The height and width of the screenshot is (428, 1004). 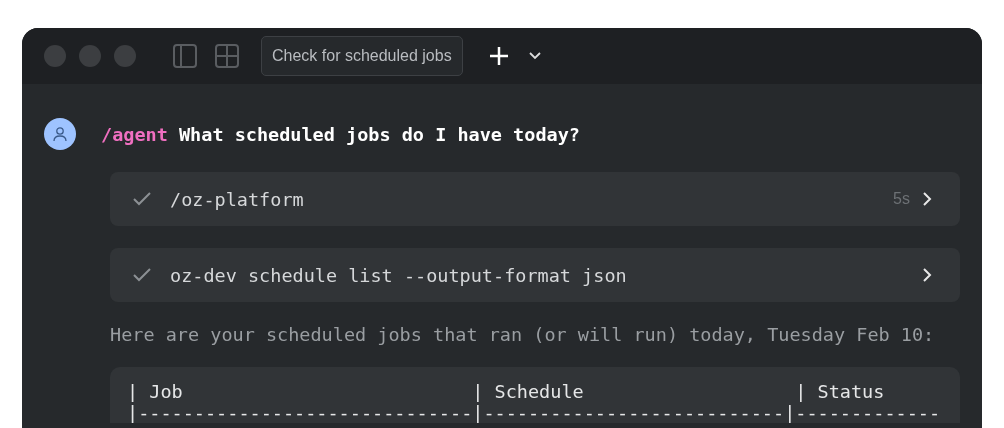 I want to click on tab: Check for scheduled jobs, so click(x=362, y=56).